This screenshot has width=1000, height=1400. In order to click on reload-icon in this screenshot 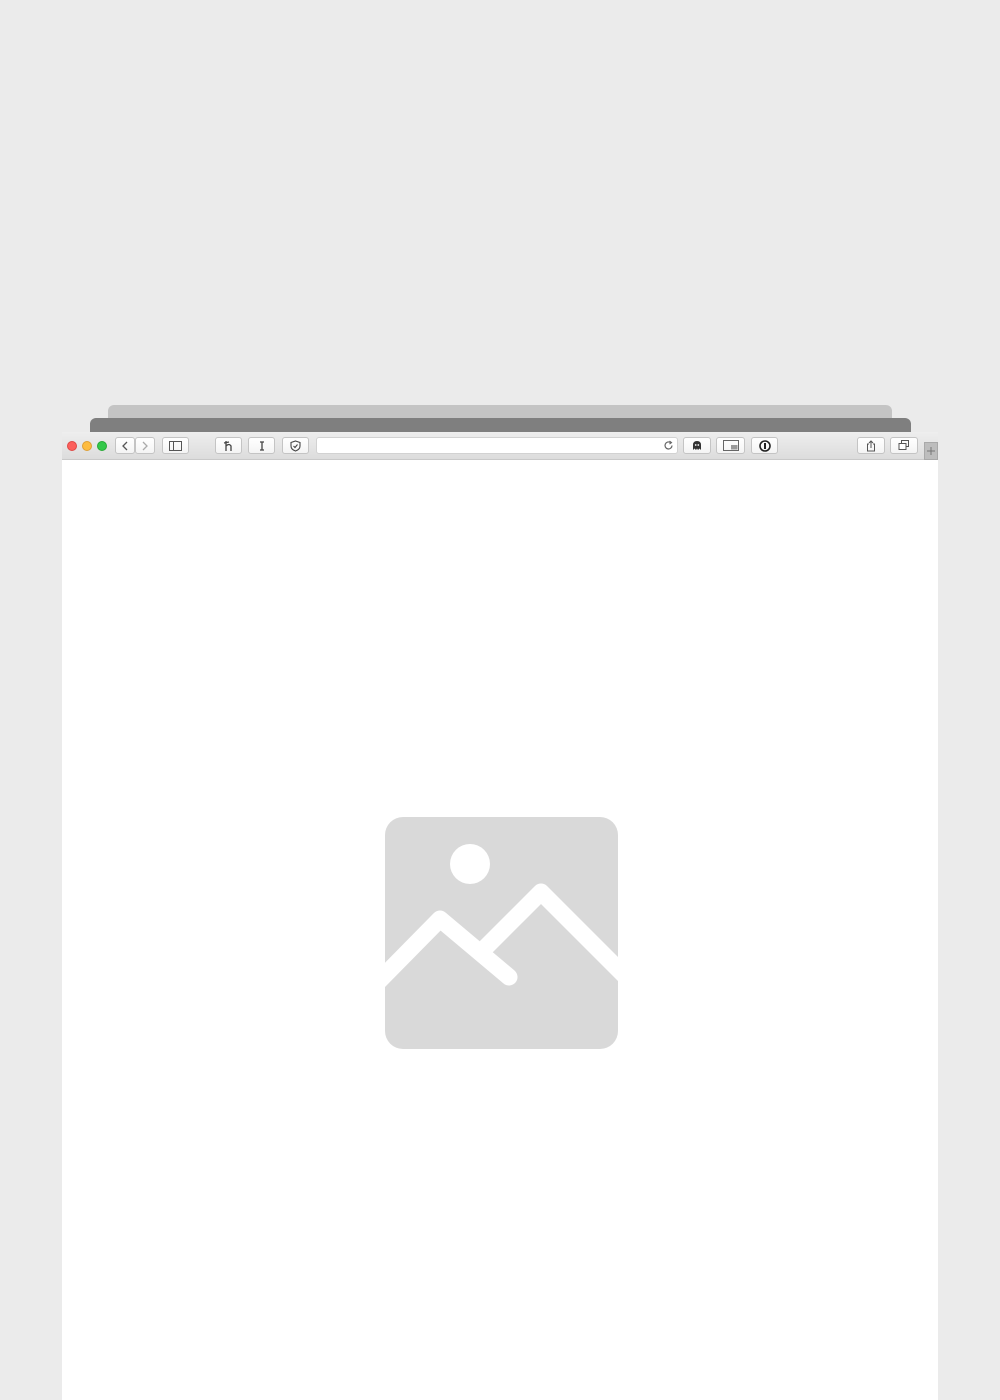, I will do `click(668, 445)`.